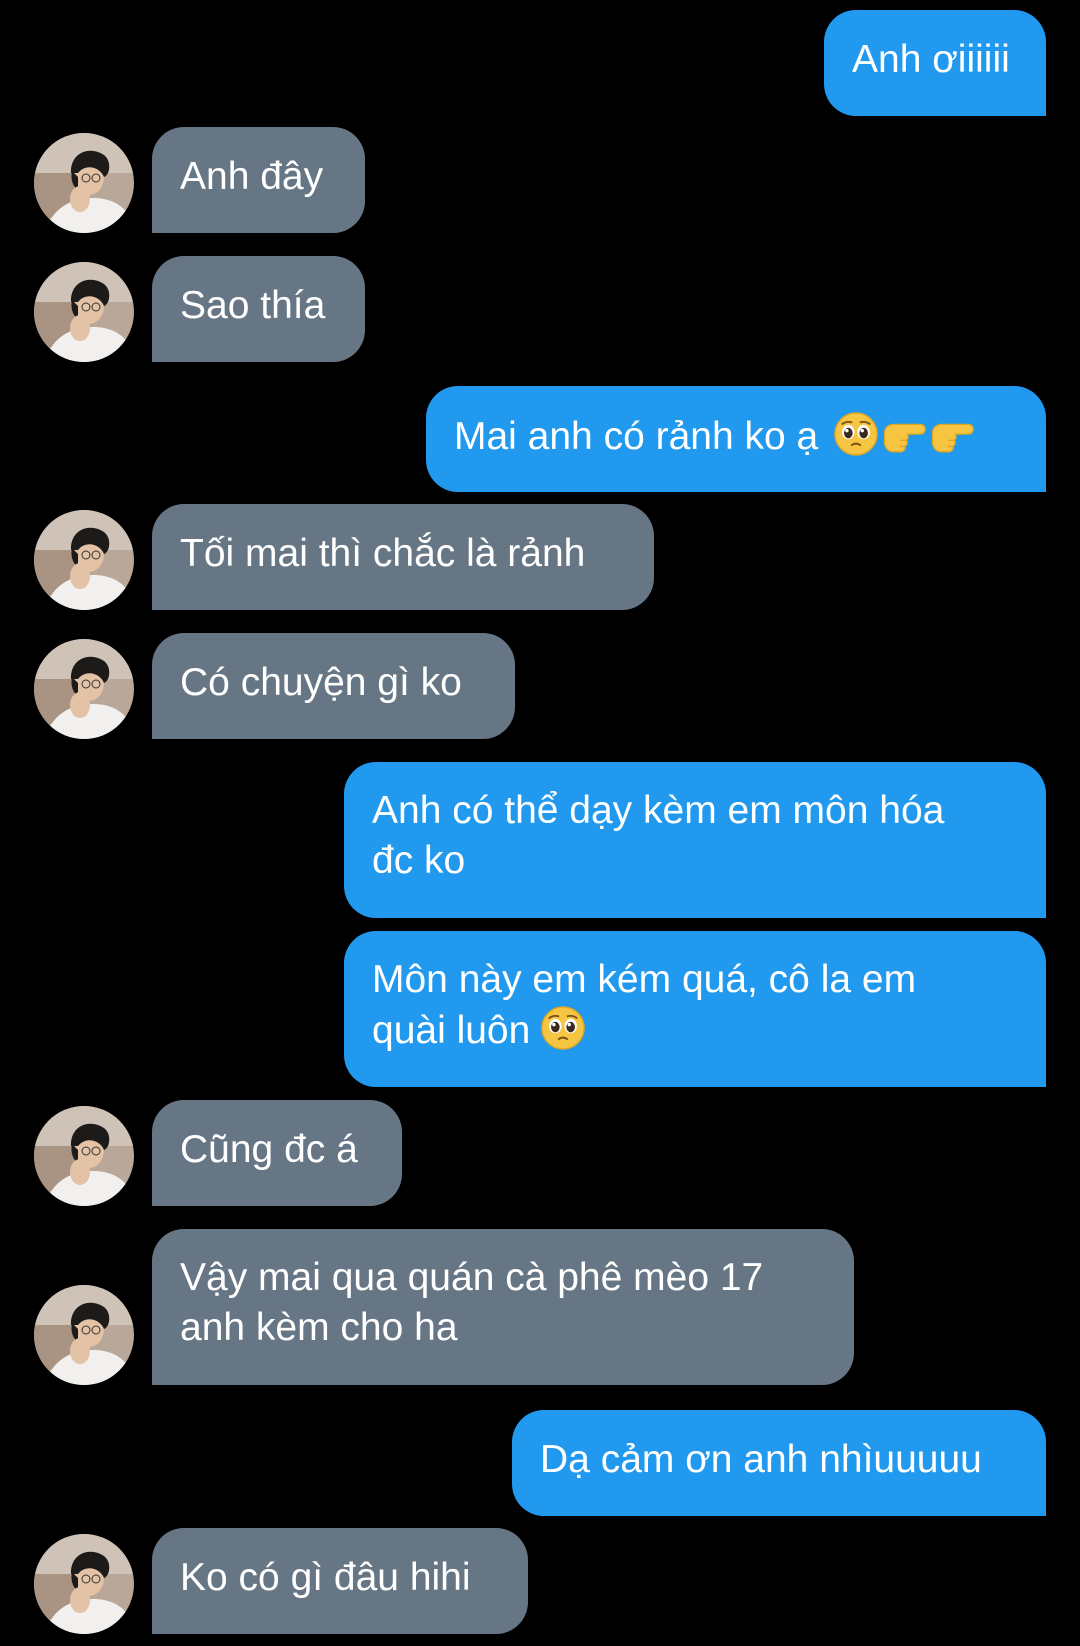 This screenshot has height=1646, width=1080. I want to click on outgoing-message-bubble: Mai anh có rảnh ko ạ, so click(736, 439).